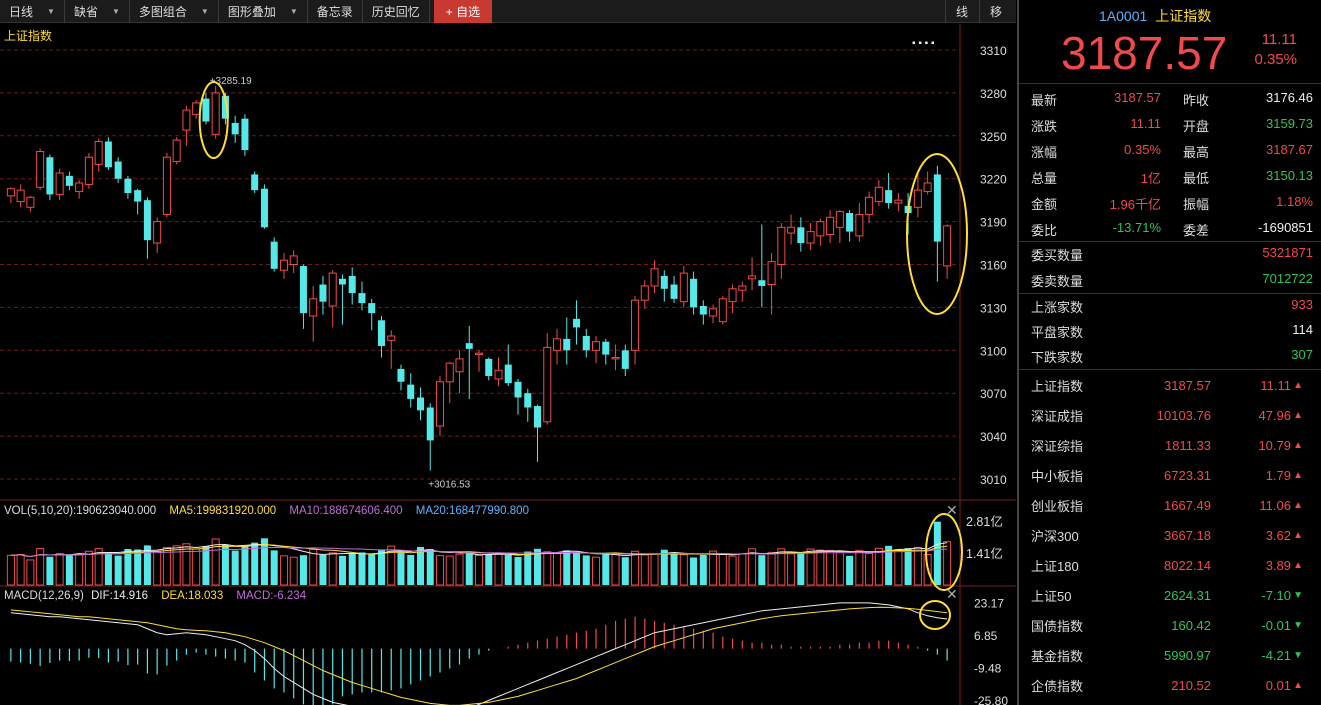  Describe the element at coordinates (993, 94) in the screenshot. I see `y-tick-label: 3280` at that location.